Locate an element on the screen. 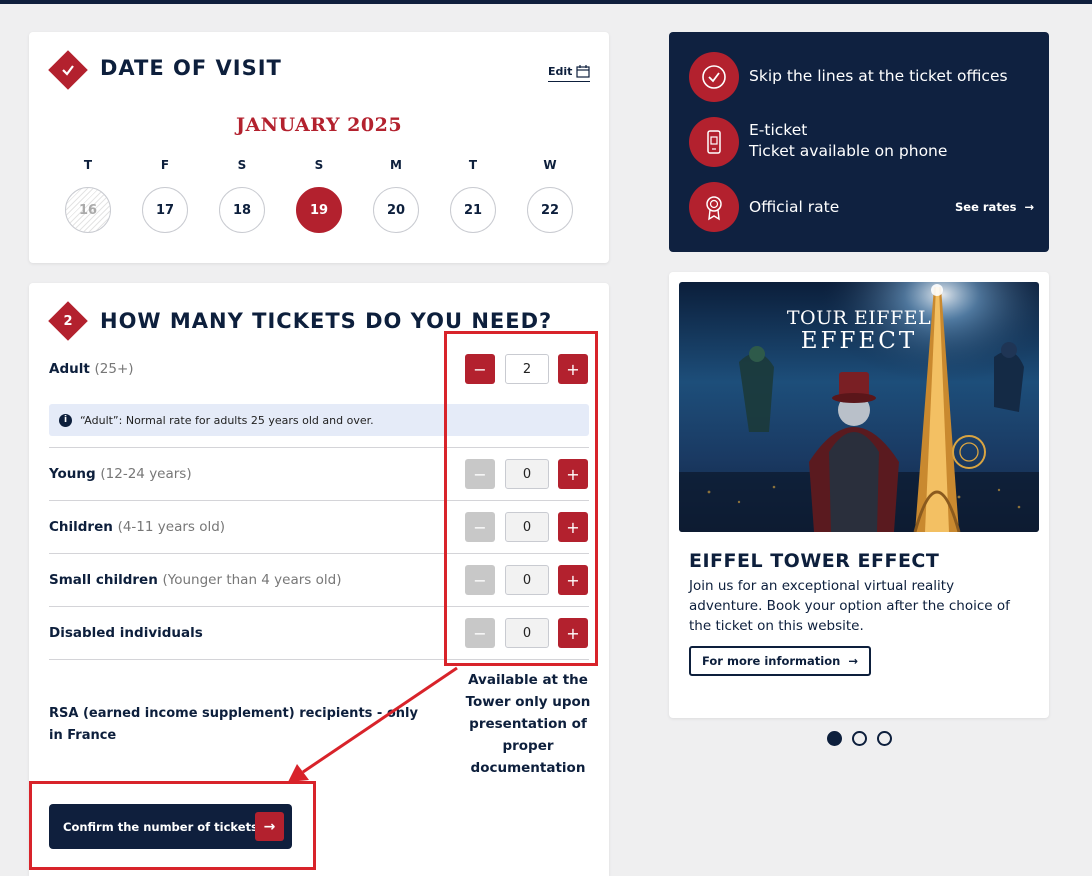 This screenshot has height=876, width=1092. row-sublabel: (4-11 years old) is located at coordinates (171, 527).